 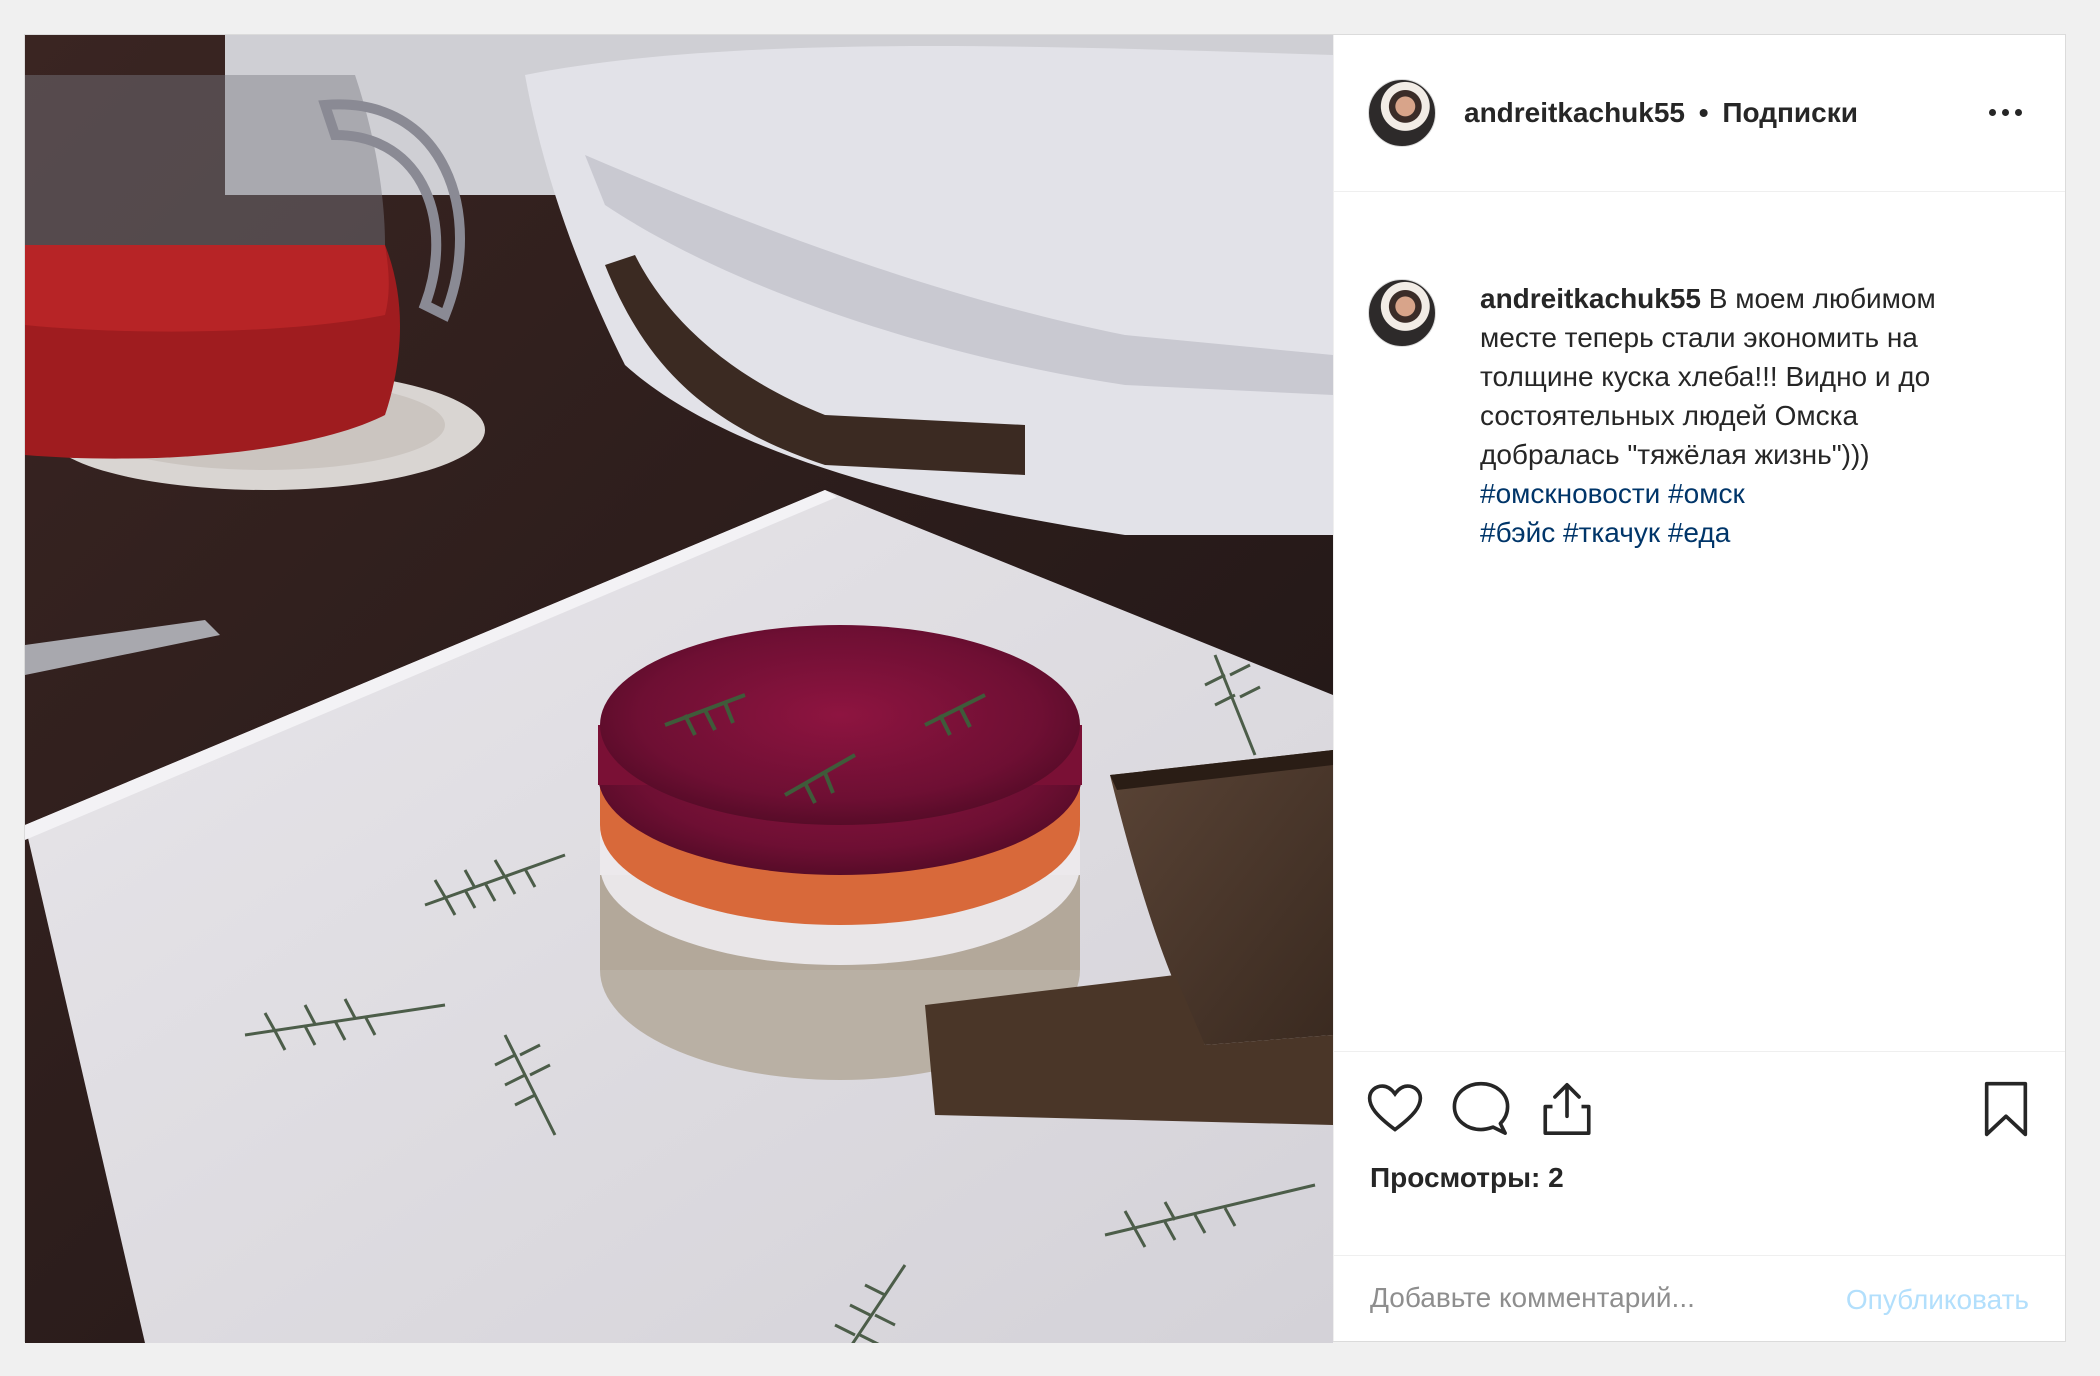 I want to click on comment-bar: Опубликовать, so click(x=1699, y=1298).